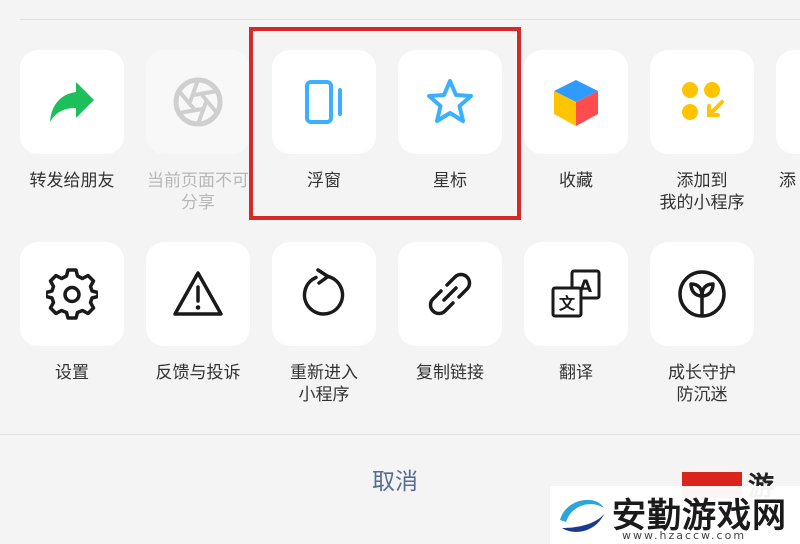 The width and height of the screenshot is (800, 544). Describe the element at coordinates (324, 384) in the screenshot. I see `reenter-label: 重新进入 小程序` at that location.